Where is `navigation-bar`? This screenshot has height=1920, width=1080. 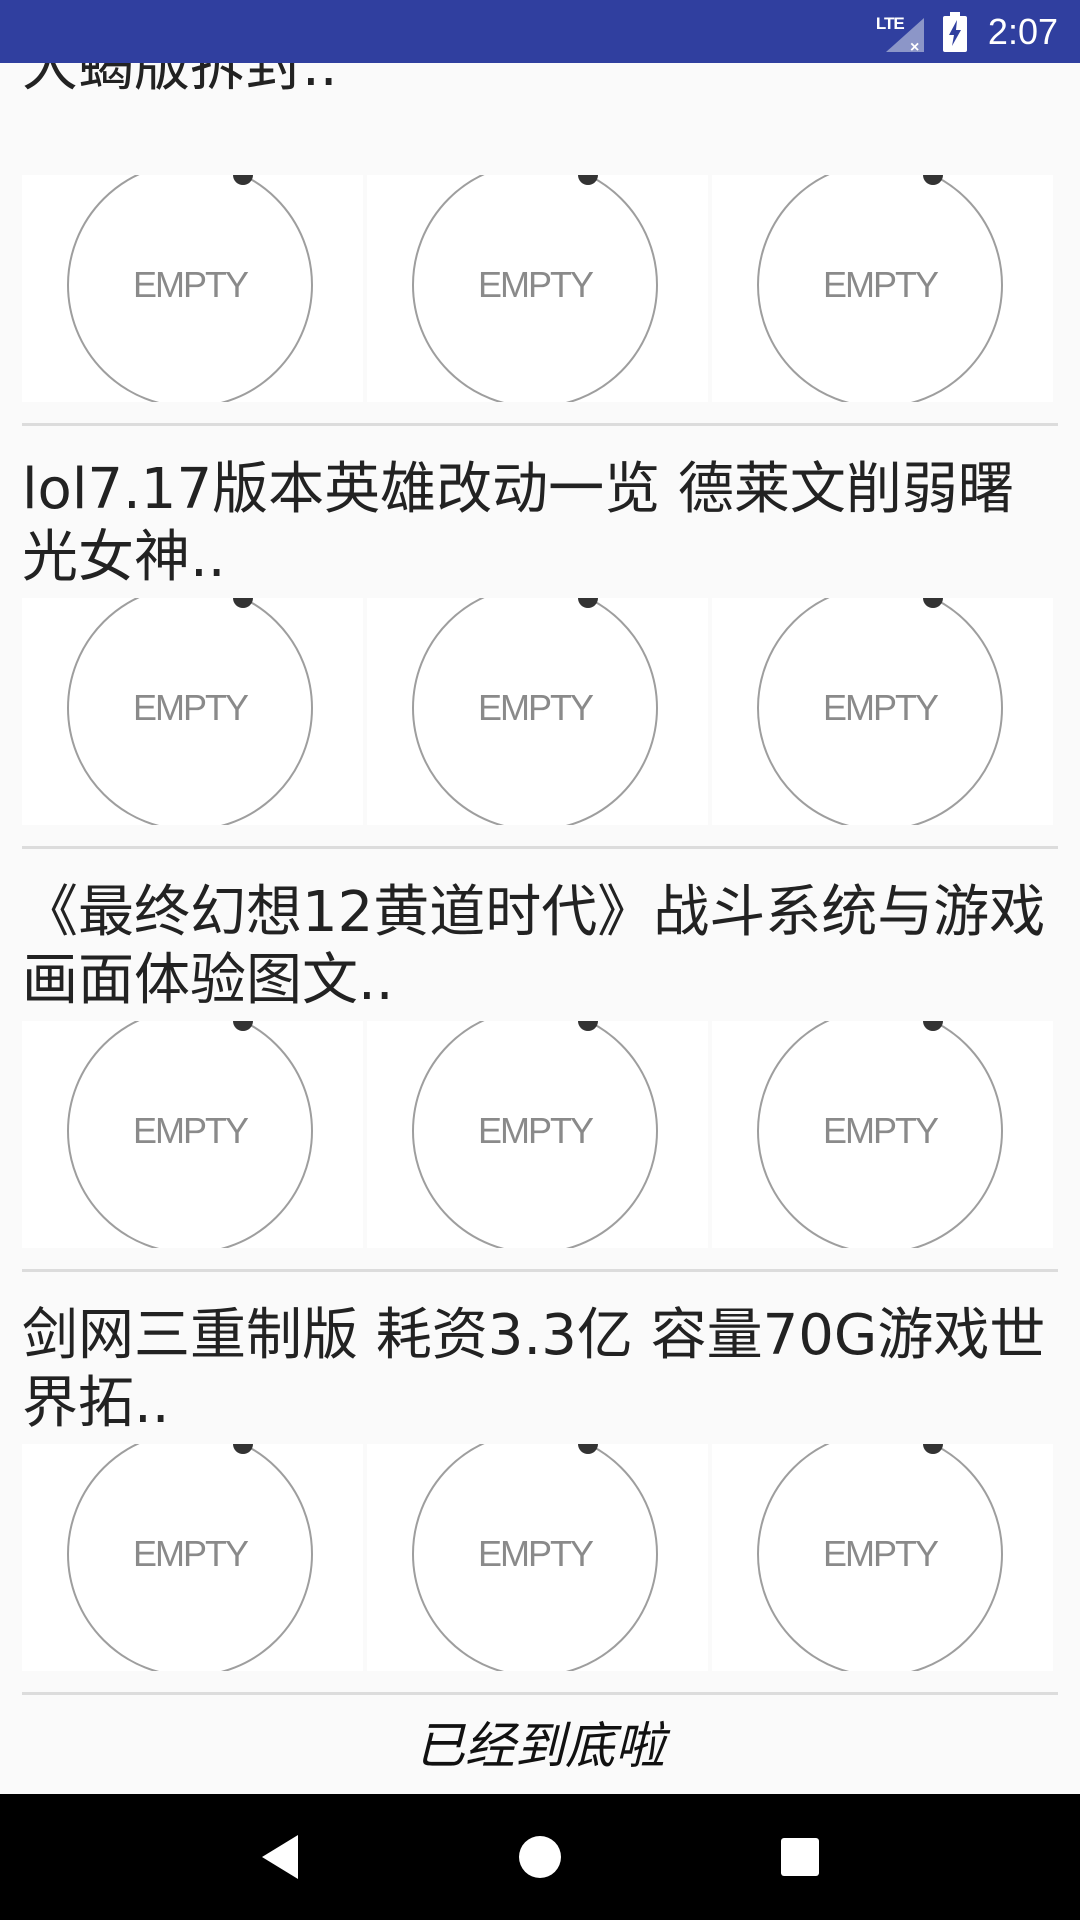
navigation-bar is located at coordinates (540, 1857).